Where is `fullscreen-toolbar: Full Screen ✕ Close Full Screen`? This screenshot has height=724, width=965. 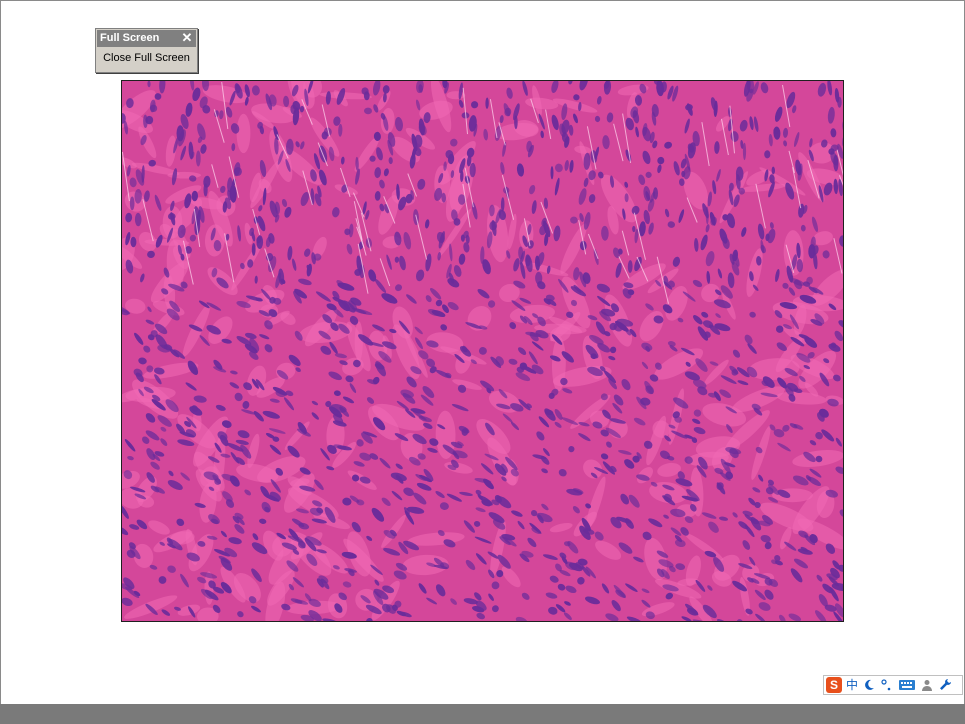
fullscreen-toolbar: Full Screen ✕ Close Full Screen is located at coordinates (146, 50).